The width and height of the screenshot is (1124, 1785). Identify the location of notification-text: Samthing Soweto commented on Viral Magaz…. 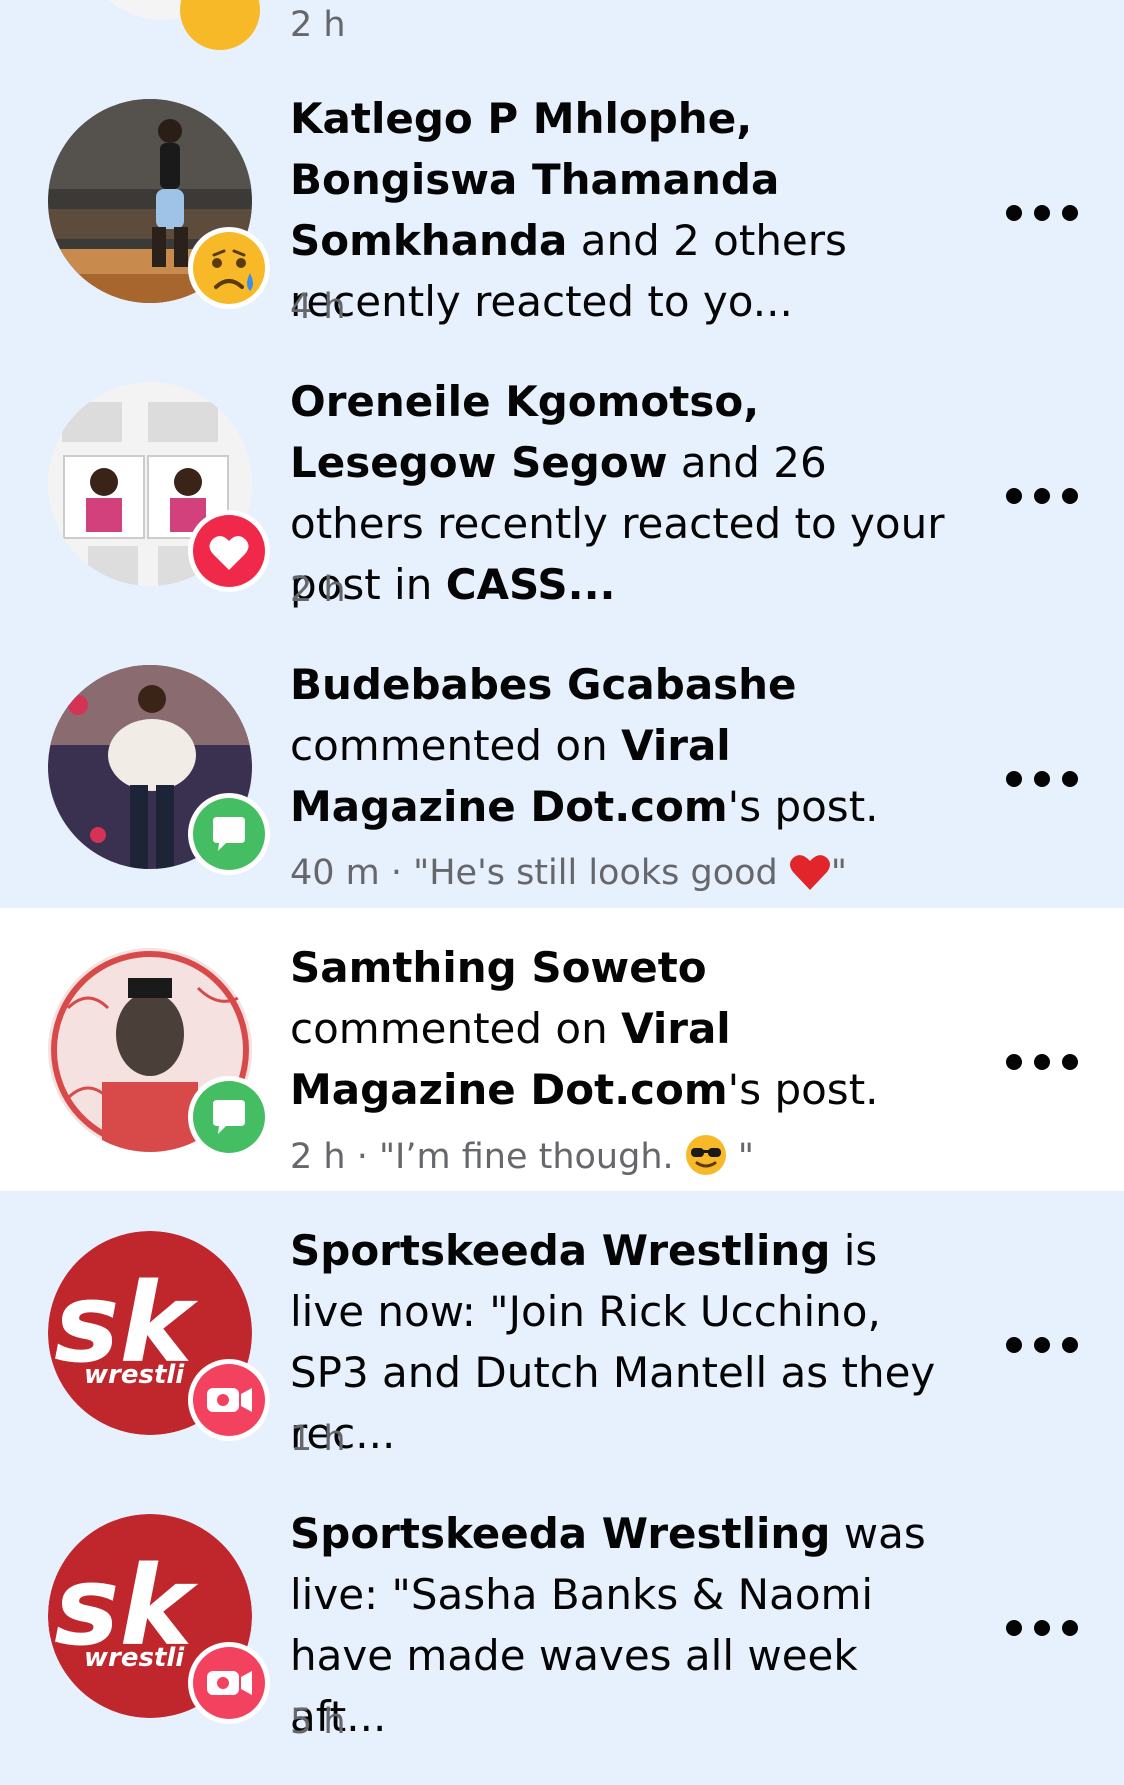
(625, 1028).